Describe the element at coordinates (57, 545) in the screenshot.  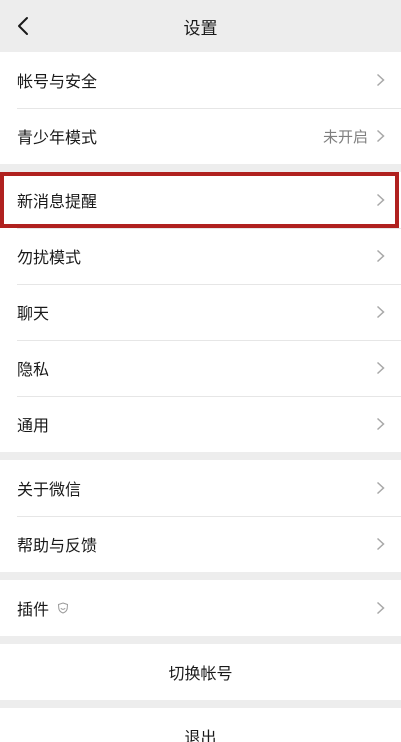
I see `row-label: 帮助与反馈` at that location.